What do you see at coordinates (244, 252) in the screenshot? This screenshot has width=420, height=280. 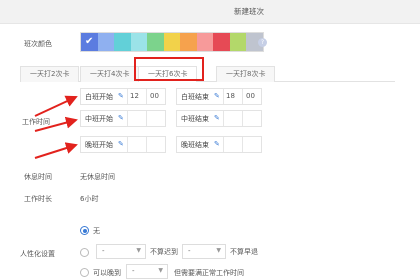 I see `not-early-text: 不算早退` at bounding box center [244, 252].